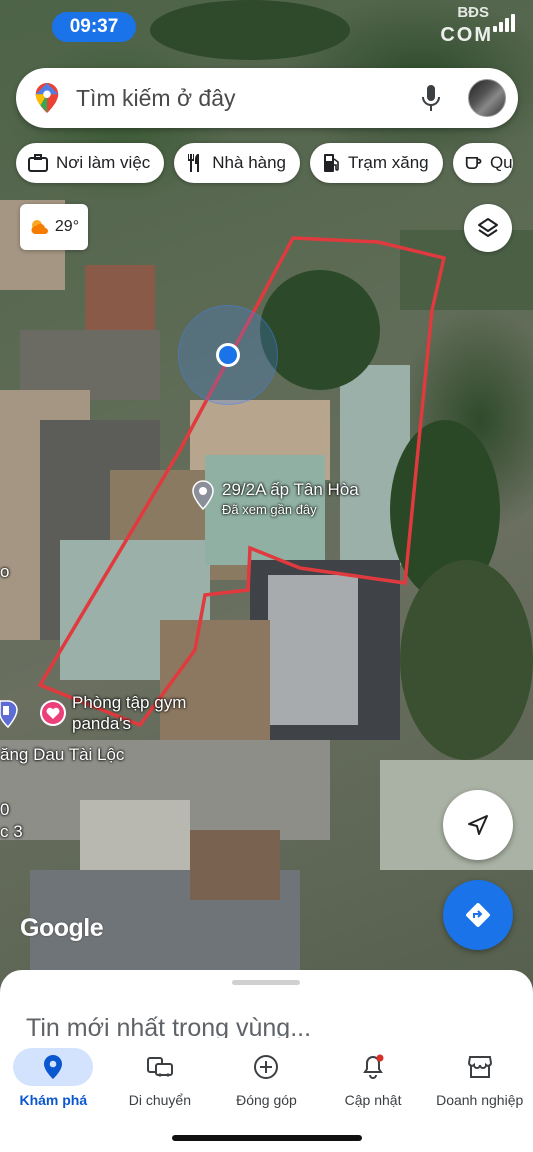 Image resolution: width=533 pixels, height=1152 pixels. I want to click on briefcase-icon, so click(38, 163).